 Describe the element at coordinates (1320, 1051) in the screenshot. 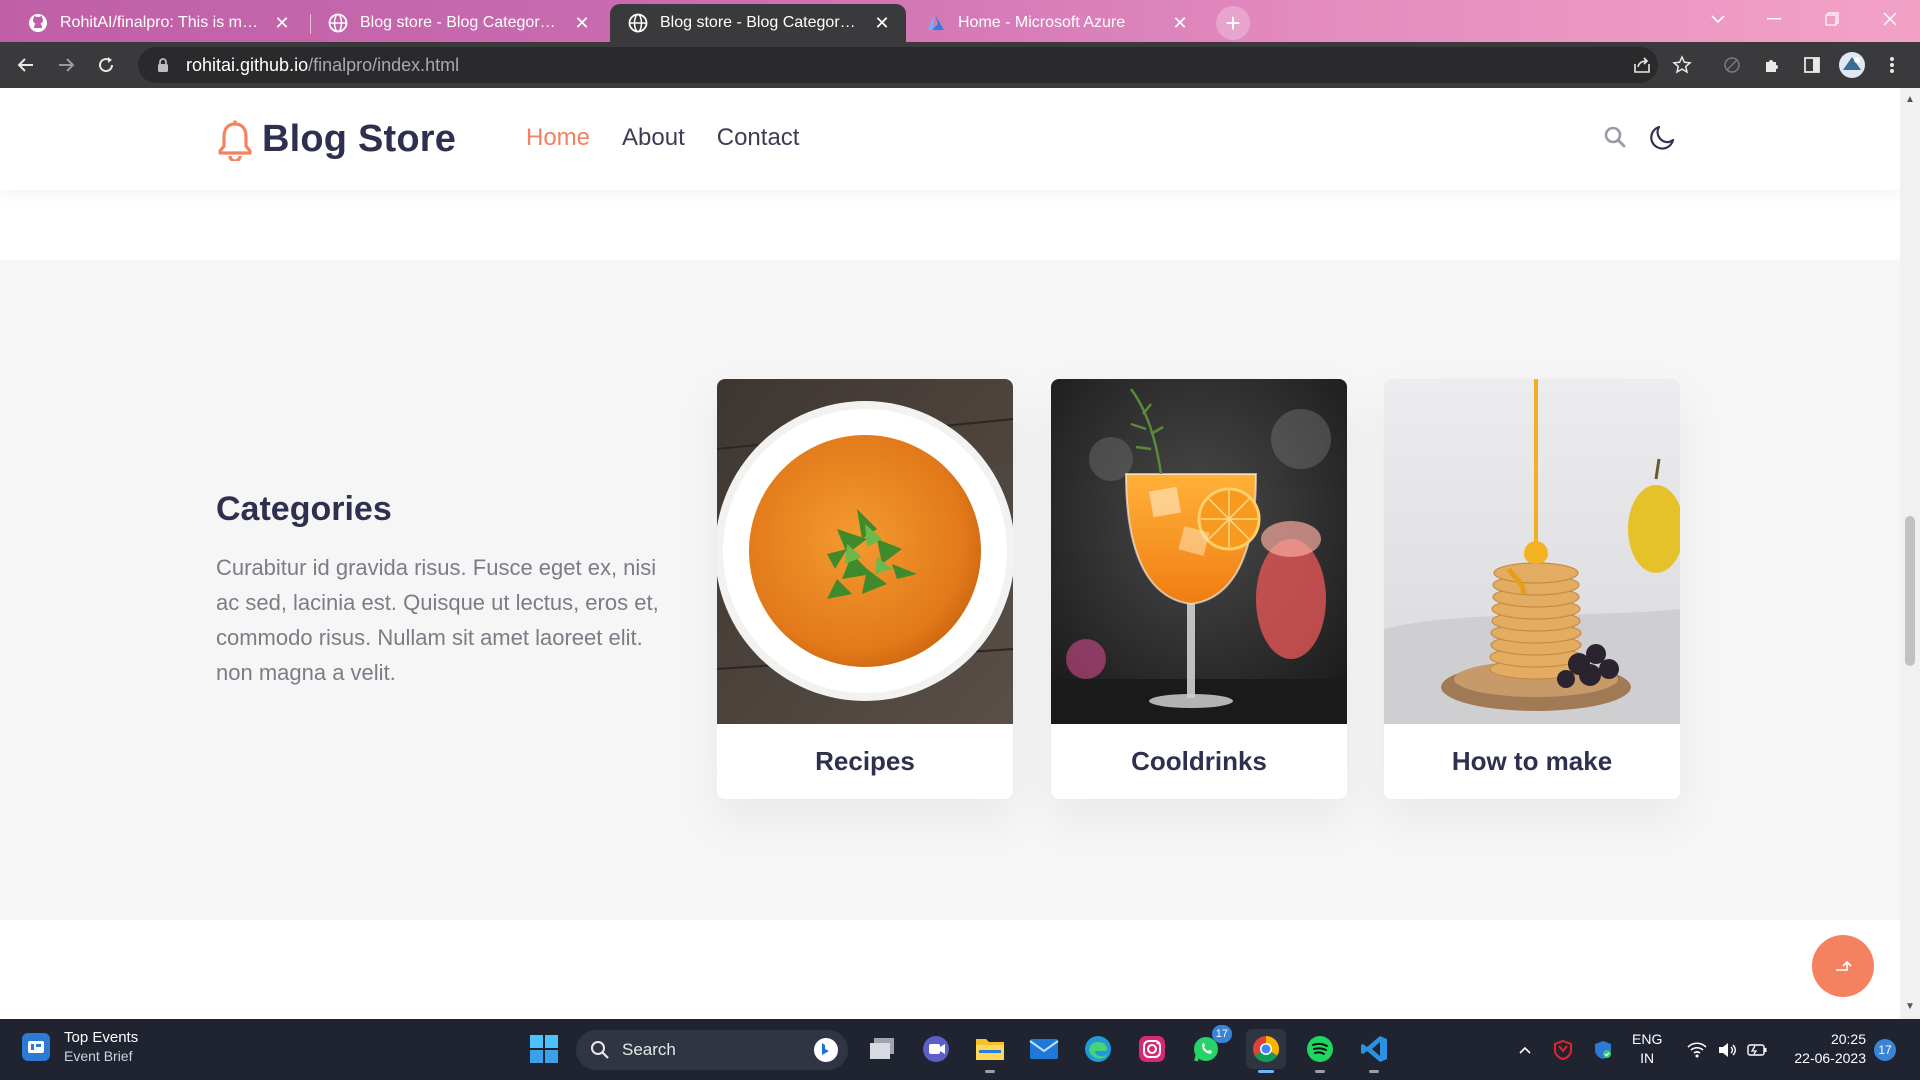

I see `taskbar-spotify` at that location.